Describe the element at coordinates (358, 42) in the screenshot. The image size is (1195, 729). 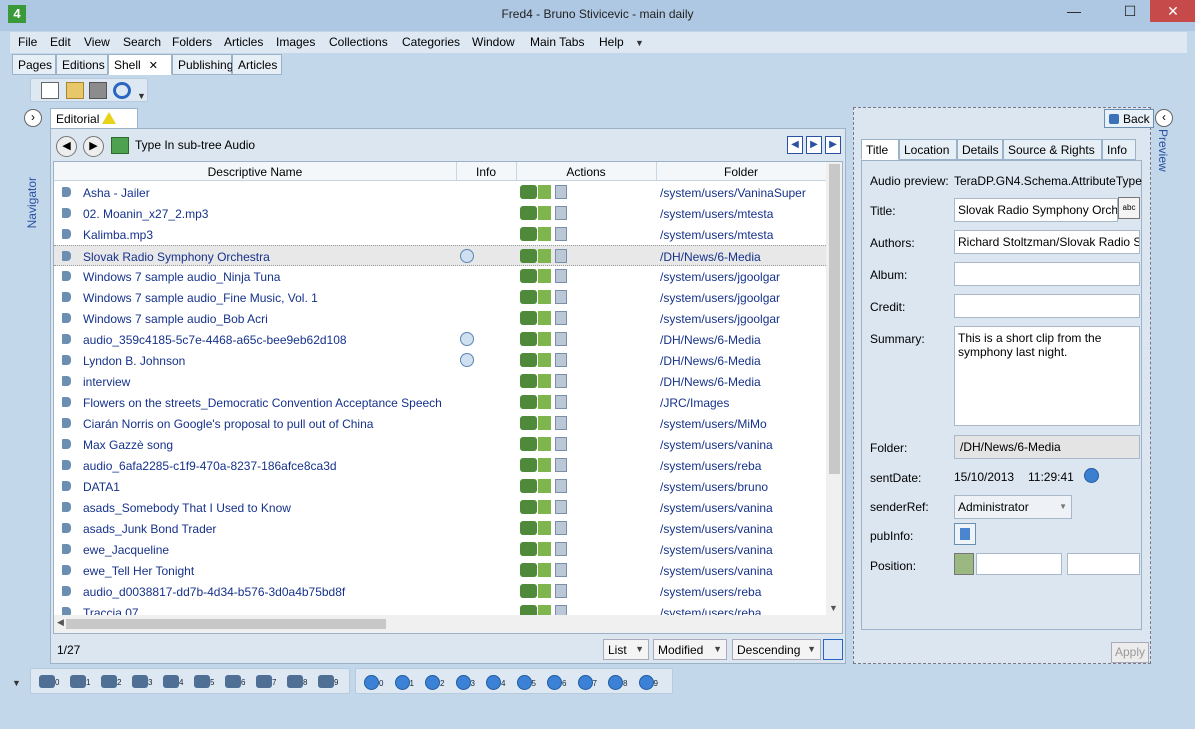
I see `menu-collections: Collections` at that location.